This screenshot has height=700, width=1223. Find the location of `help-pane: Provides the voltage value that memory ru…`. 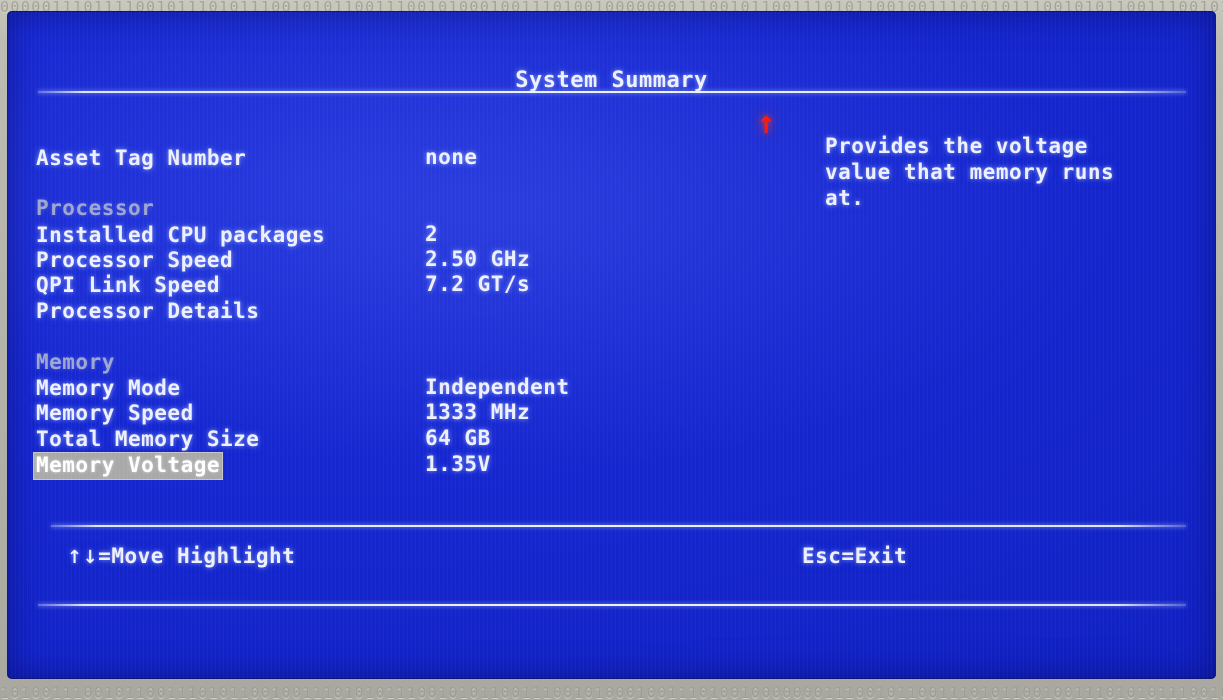

help-pane: Provides the voltage value that memory ru… is located at coordinates (995, 172).